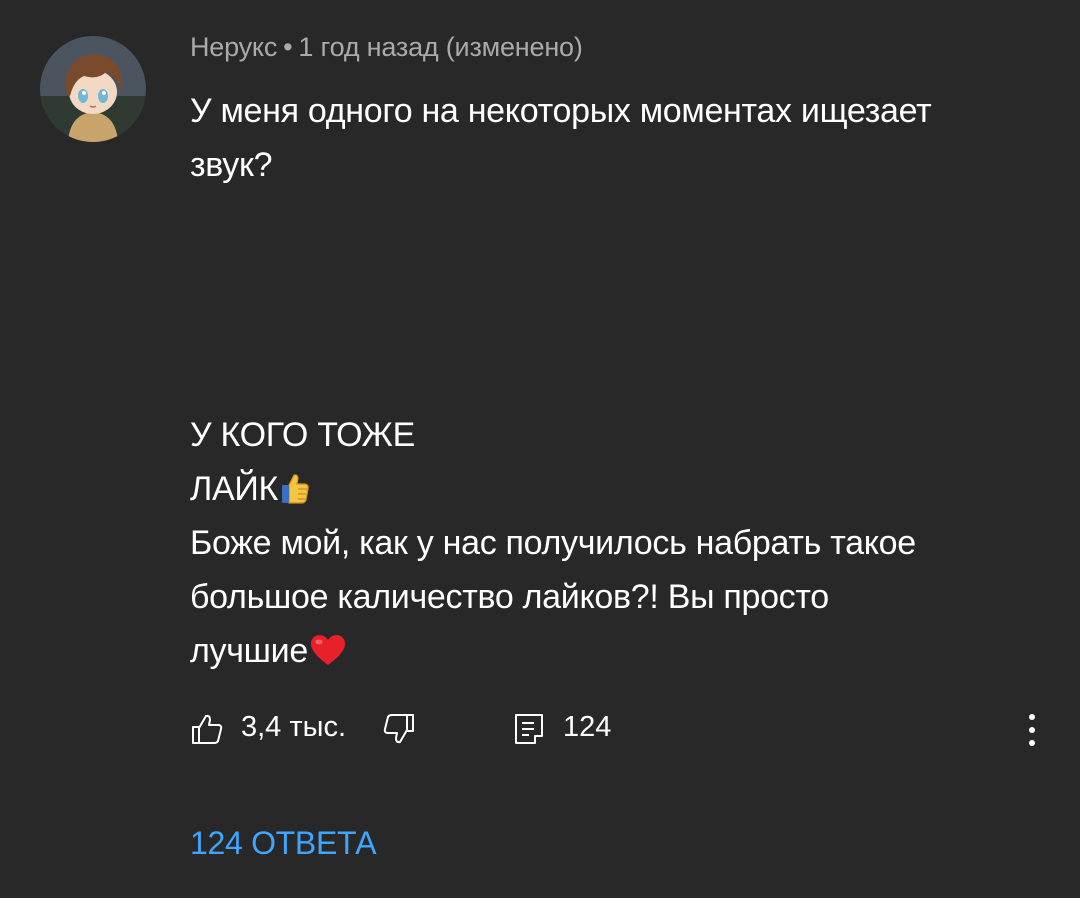 The height and width of the screenshot is (898, 1080). I want to click on edited-label: (изменено), so click(514, 47).